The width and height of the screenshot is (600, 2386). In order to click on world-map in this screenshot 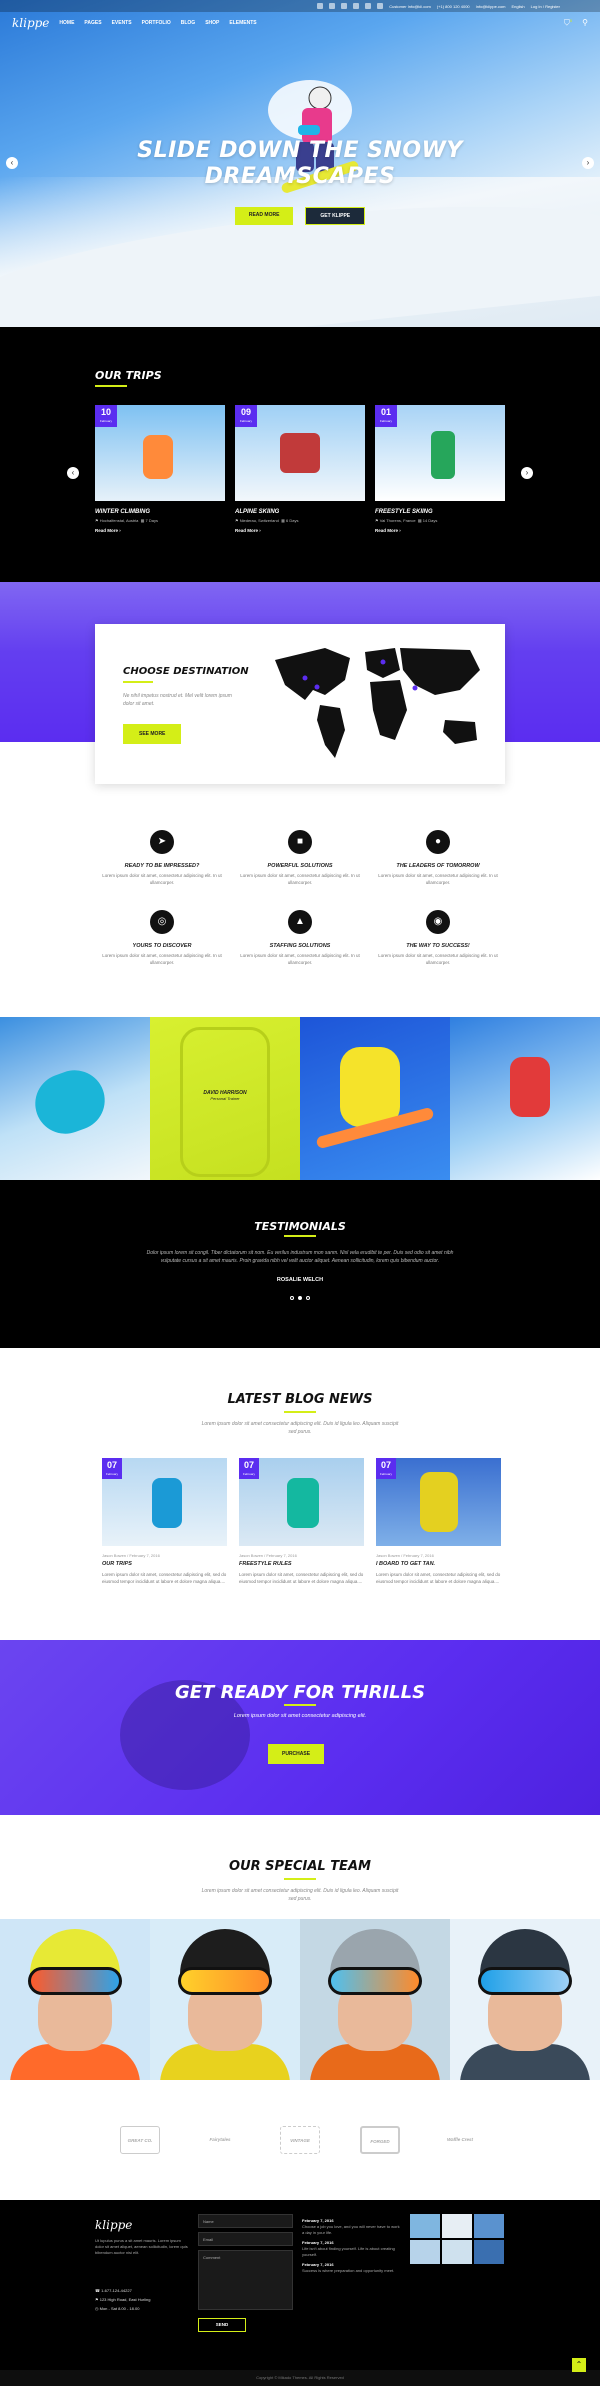, I will do `click(377, 705)`.